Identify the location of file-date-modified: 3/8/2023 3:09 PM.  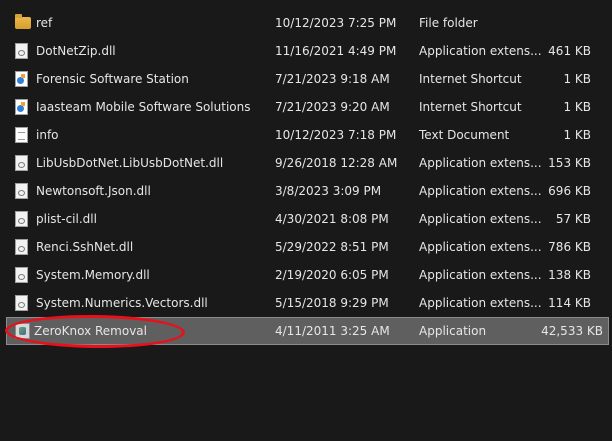
(328, 191).